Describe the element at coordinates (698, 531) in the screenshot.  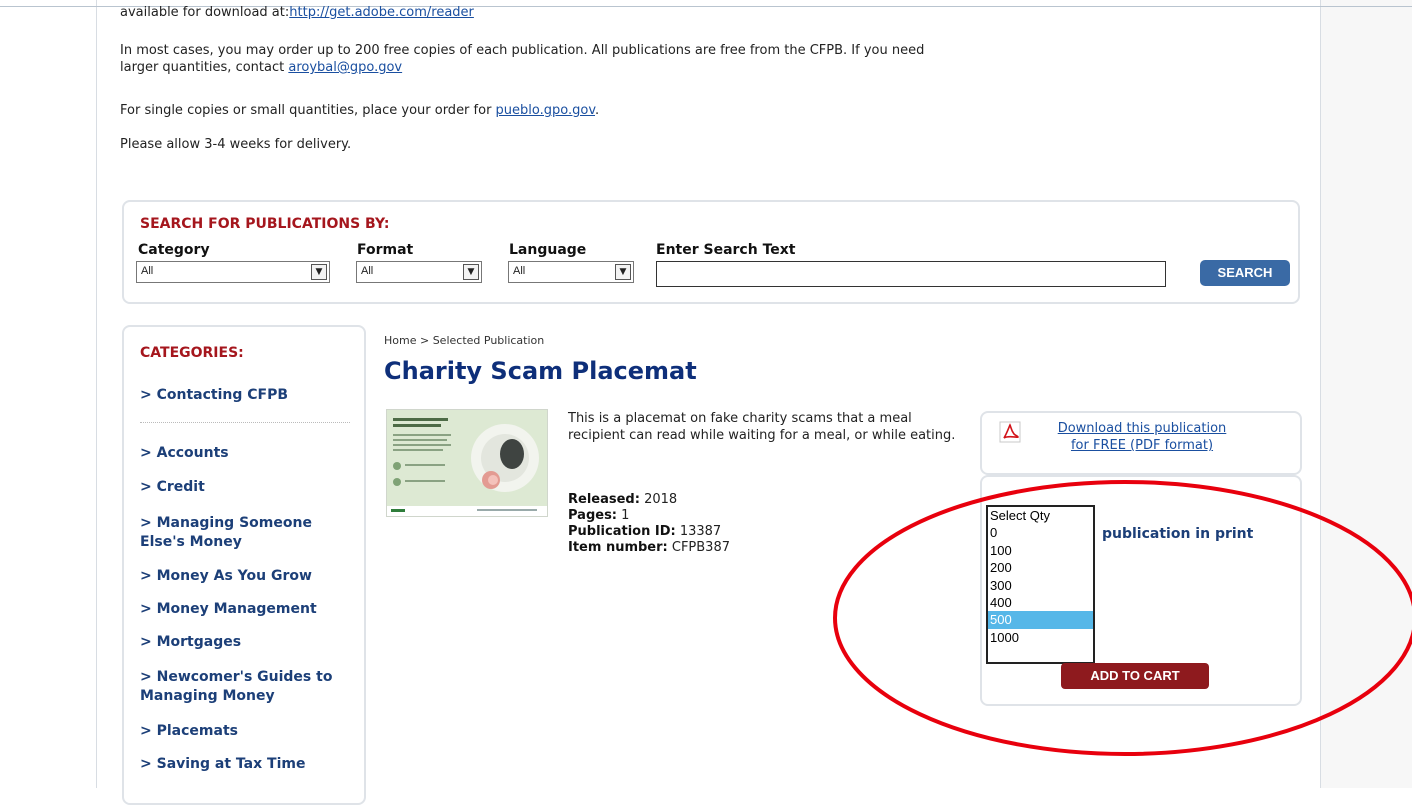
I see `publication-id-value: 13387` at that location.